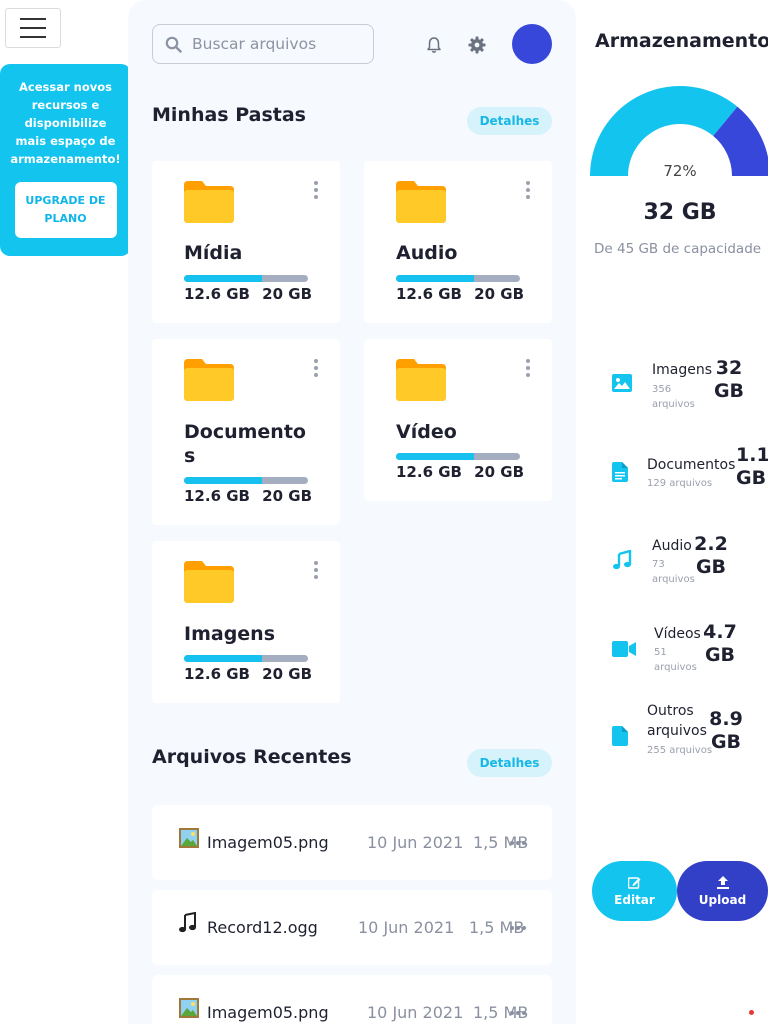 The width and height of the screenshot is (768, 1024). What do you see at coordinates (246, 242) in the screenshot?
I see `folder-card-midia: Mídia 12.6 GB 20 GB` at bounding box center [246, 242].